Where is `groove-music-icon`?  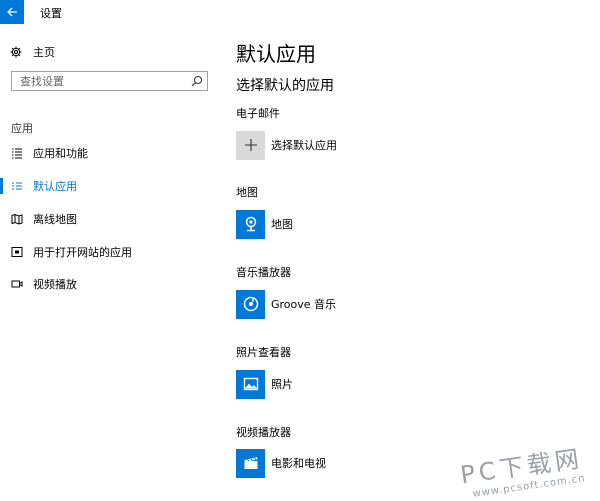 groove-music-icon is located at coordinates (250, 304).